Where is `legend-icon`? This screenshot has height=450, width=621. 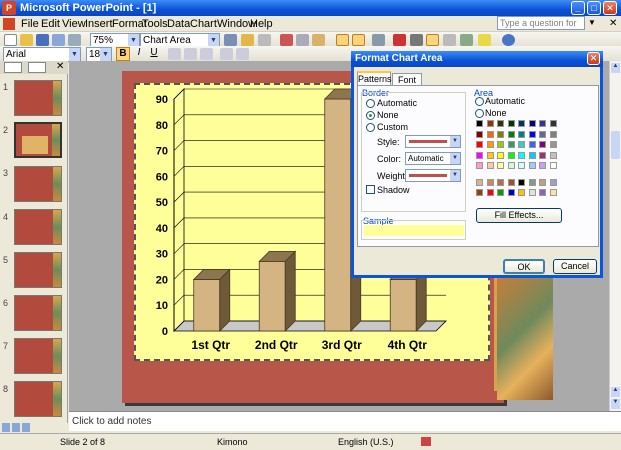
legend-icon is located at coordinates (399, 40).